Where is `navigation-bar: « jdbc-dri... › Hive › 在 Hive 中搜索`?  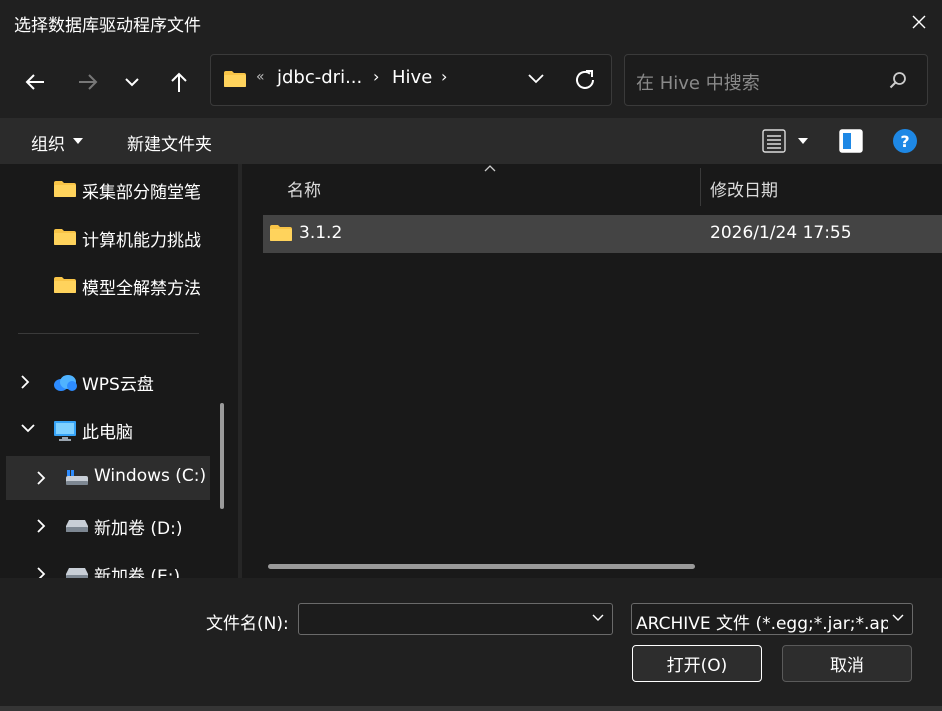
navigation-bar: « jdbc-dri... › Hive › 在 Hive 中搜索 is located at coordinates (471, 81).